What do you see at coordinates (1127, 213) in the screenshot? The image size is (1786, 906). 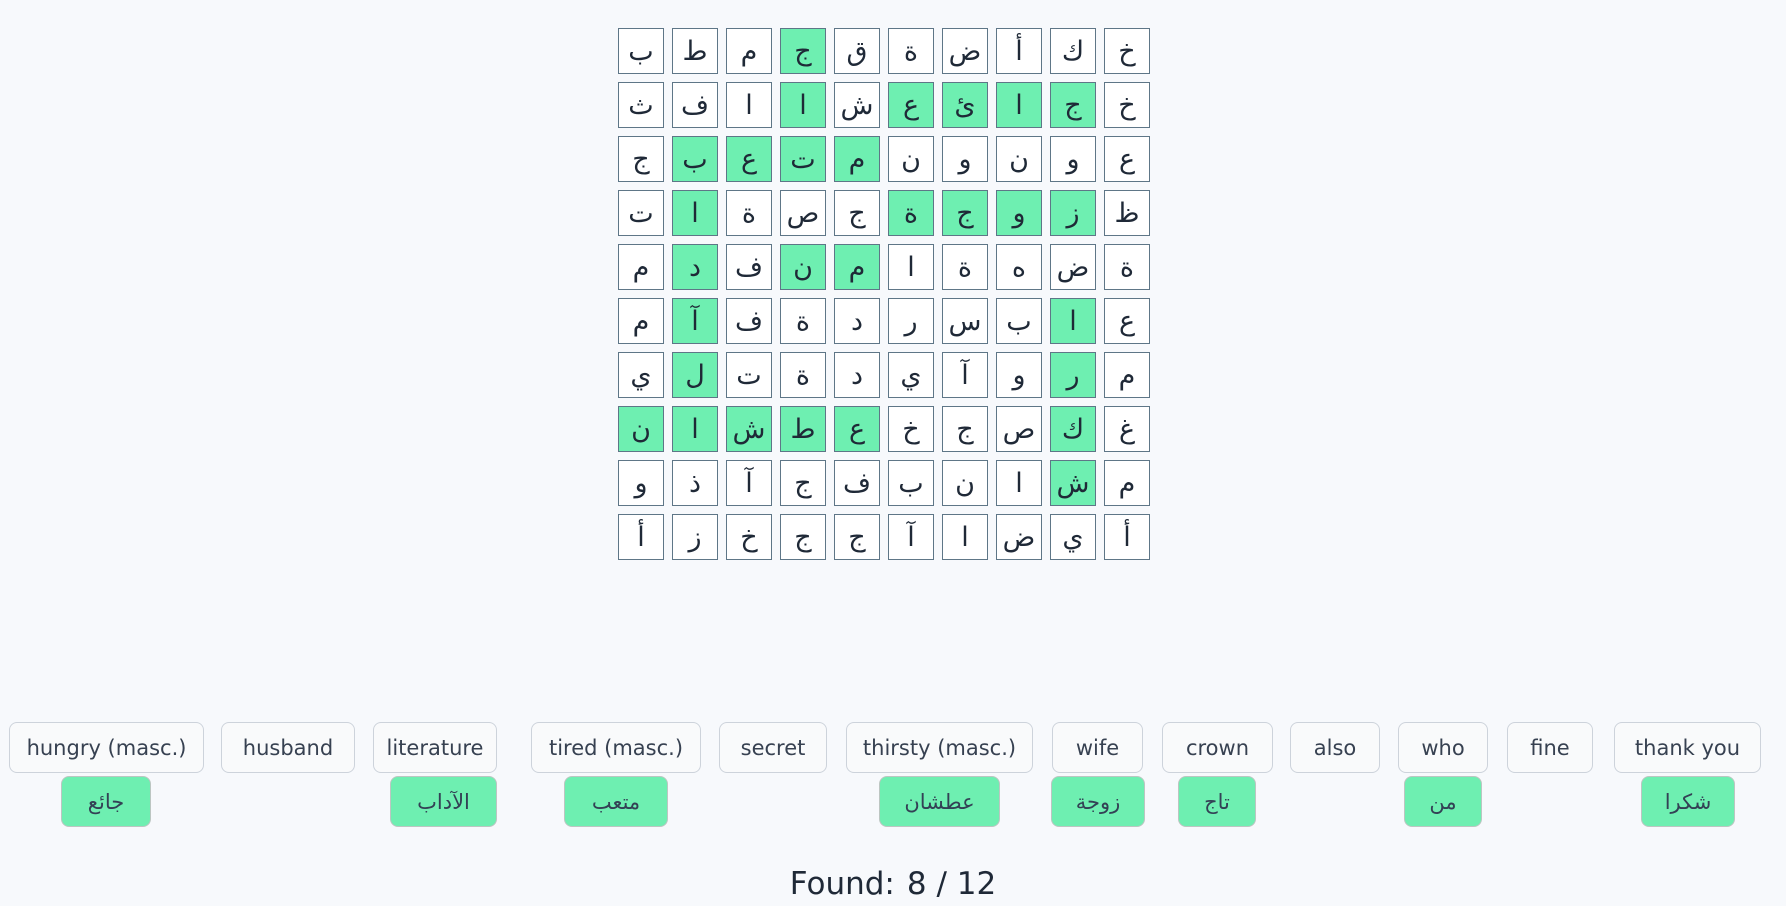 I see `grid-cell-r3-c0: ظ` at bounding box center [1127, 213].